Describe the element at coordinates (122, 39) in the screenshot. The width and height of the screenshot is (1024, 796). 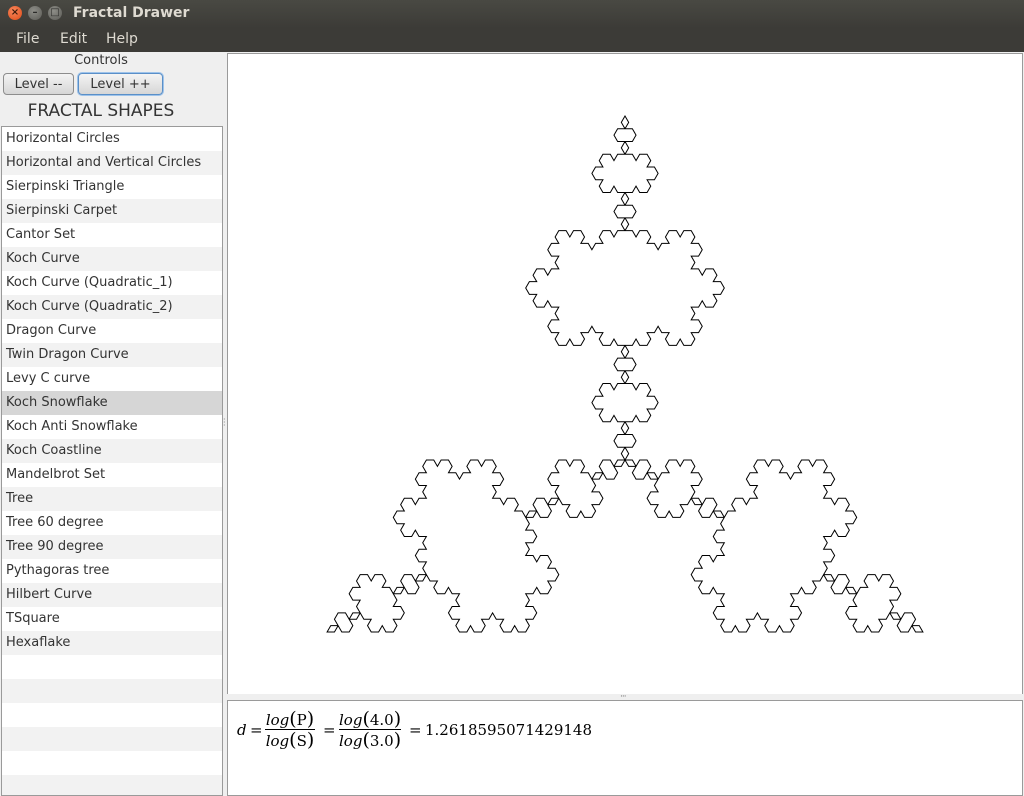
I see `menu-help: Help` at that location.